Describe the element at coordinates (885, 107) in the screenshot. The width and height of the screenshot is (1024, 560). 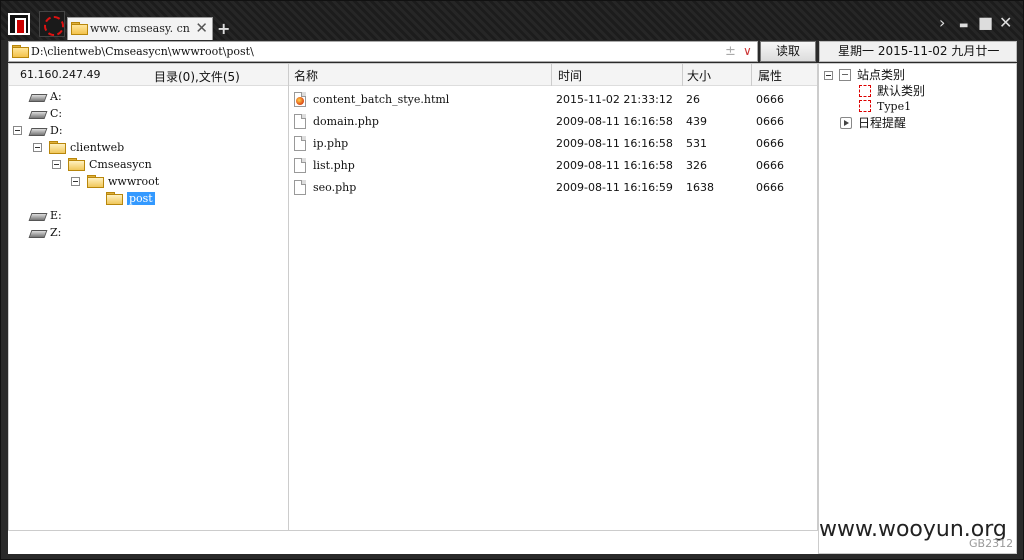
I see `category-item-type1: Type1` at that location.